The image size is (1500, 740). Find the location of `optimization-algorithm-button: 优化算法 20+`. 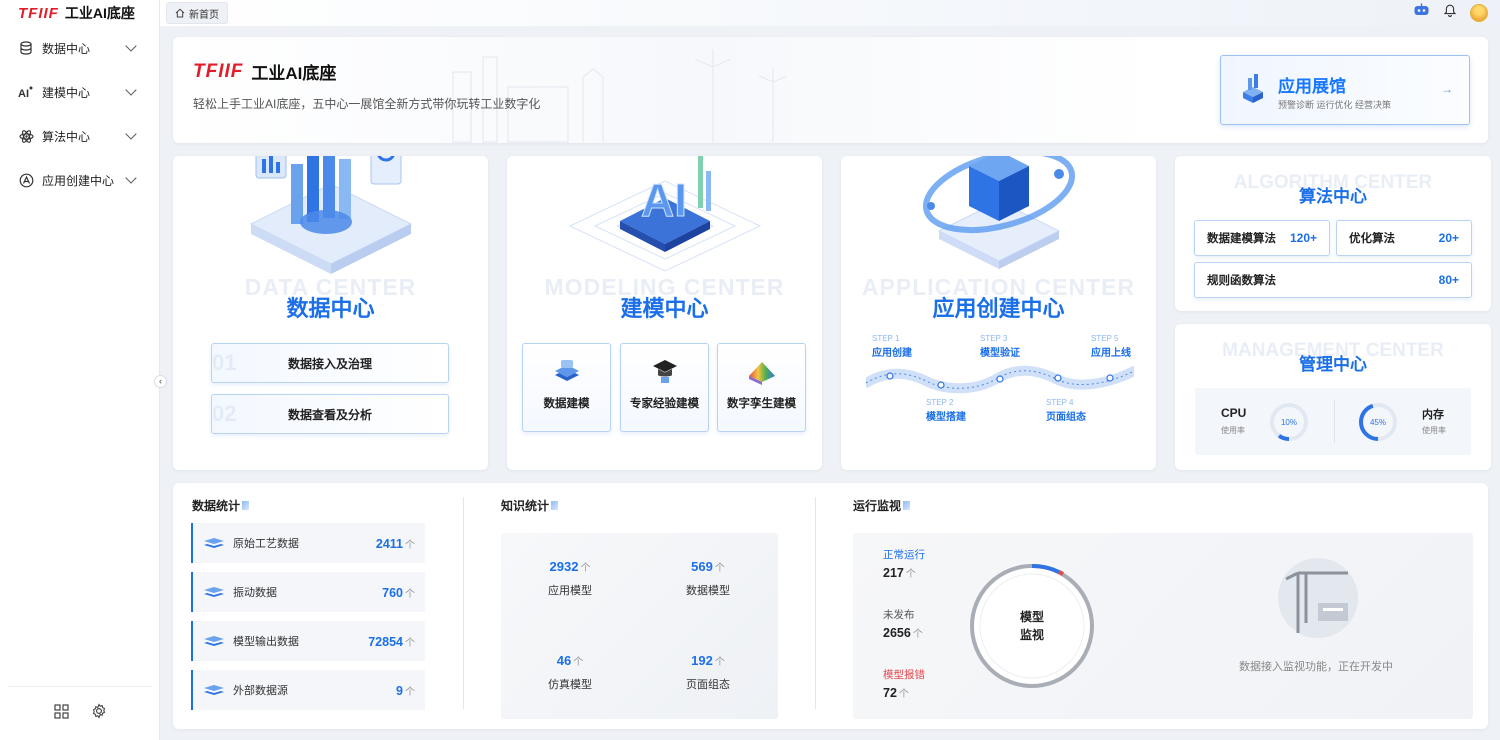

optimization-algorithm-button: 优化算法 20+ is located at coordinates (1404, 238).